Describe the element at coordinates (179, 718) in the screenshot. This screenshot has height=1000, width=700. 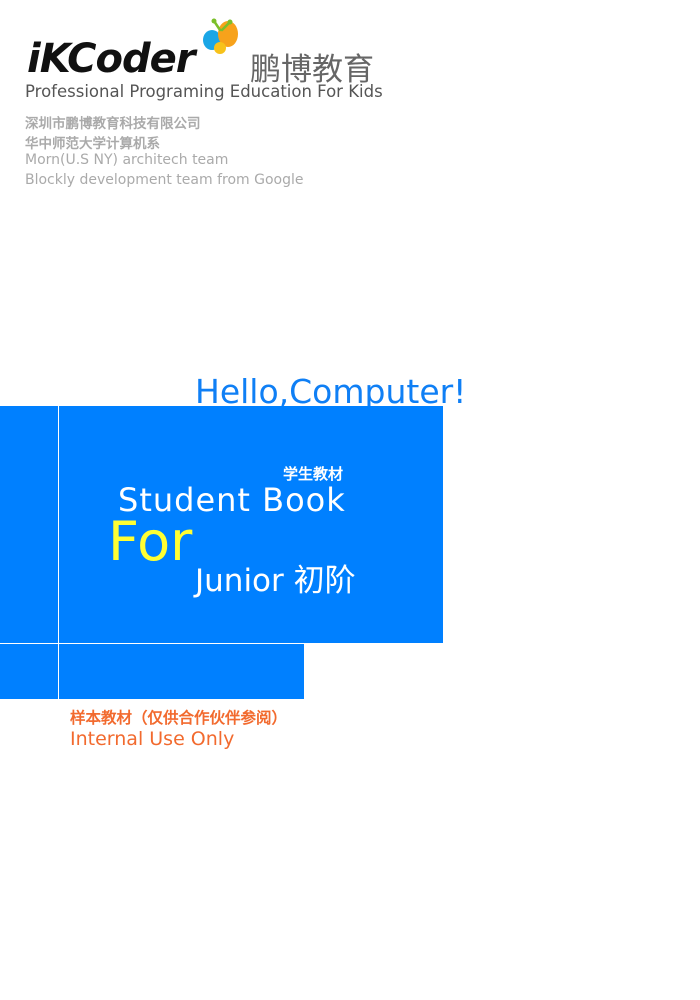
I see `sample-notice-cn: 样本教材（仅供合作伙伴参阅）` at that location.